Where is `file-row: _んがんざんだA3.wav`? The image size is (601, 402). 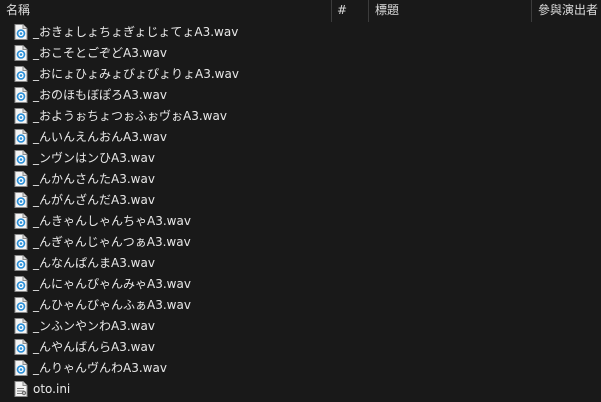 file-row: _んがんざんだA3.wav is located at coordinates (300, 200).